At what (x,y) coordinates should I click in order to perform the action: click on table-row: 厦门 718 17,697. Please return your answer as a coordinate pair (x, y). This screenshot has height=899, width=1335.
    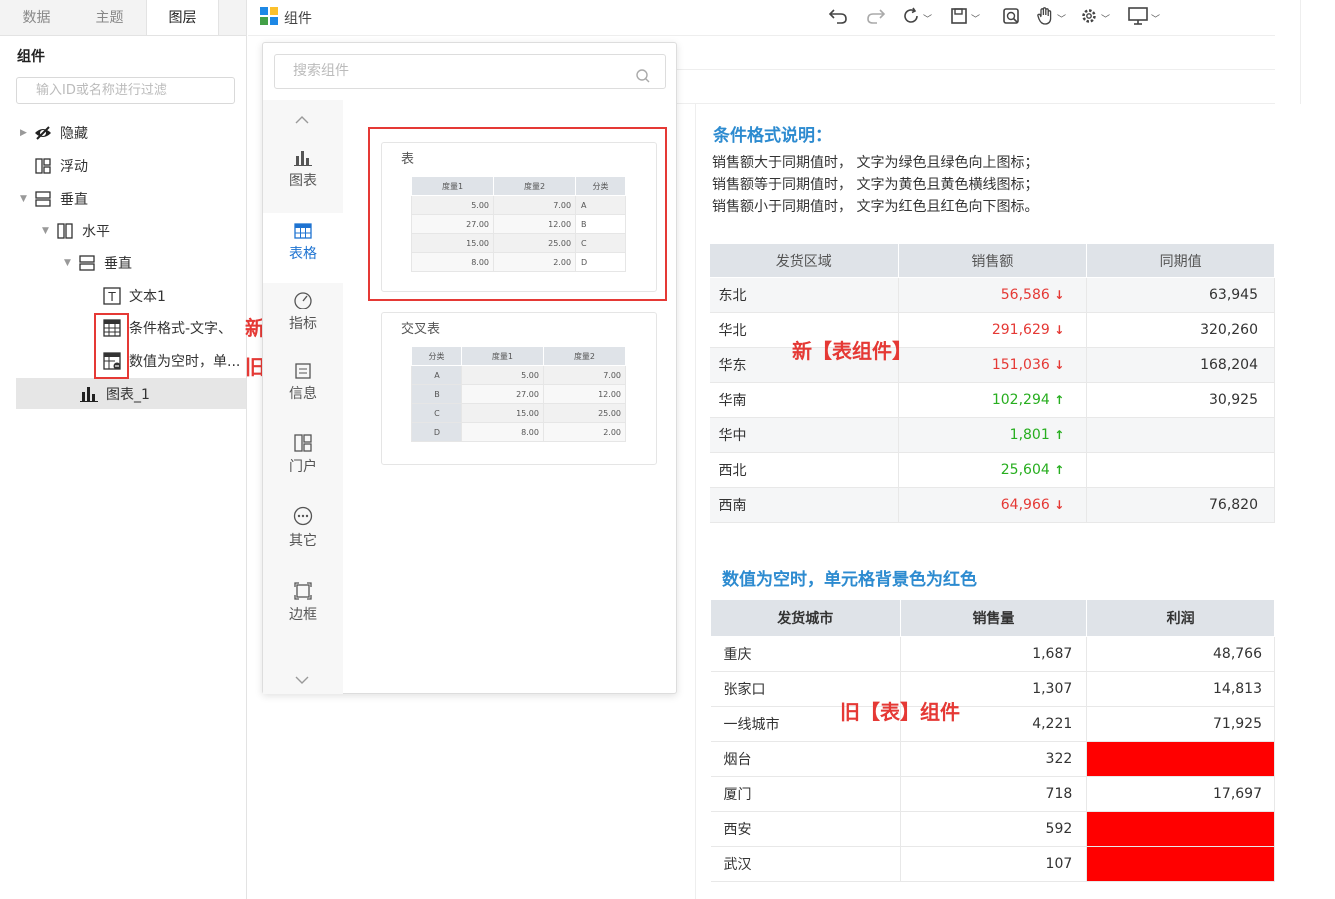
    Looking at the image, I should click on (992, 794).